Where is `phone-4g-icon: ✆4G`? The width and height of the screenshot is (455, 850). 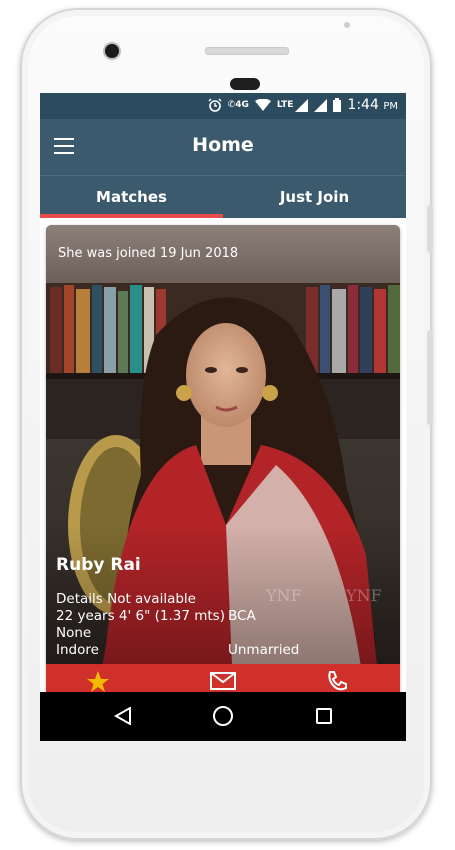
phone-4g-icon: ✆4G is located at coordinates (238, 105).